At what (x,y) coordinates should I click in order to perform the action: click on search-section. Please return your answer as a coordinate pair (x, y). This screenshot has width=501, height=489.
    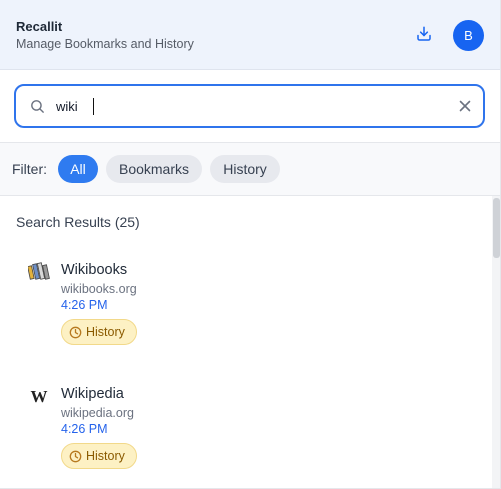
    Looking at the image, I should click on (250, 106).